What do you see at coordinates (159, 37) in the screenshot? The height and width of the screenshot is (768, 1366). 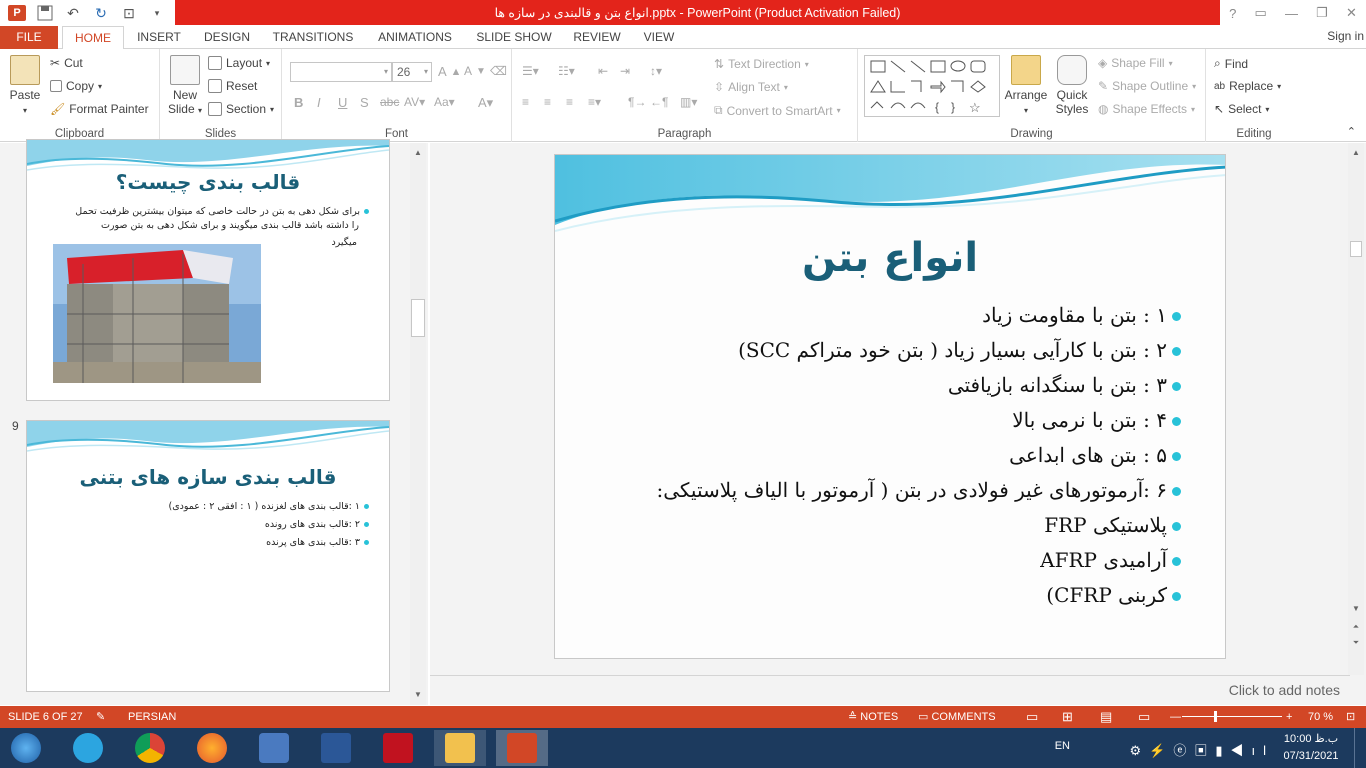 I see `tab-insert: INSERT` at bounding box center [159, 37].